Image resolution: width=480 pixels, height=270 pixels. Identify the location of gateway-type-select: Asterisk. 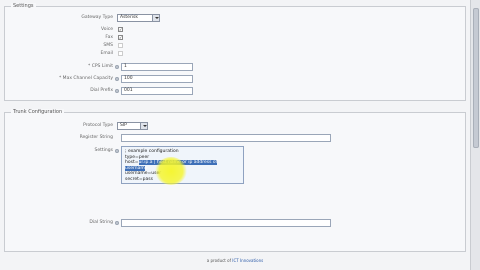
(138, 18).